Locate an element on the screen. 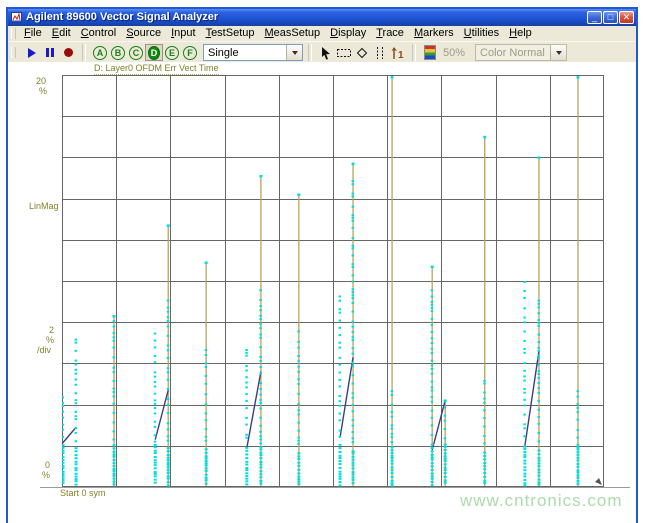  pause-button is located at coordinates (50, 52).